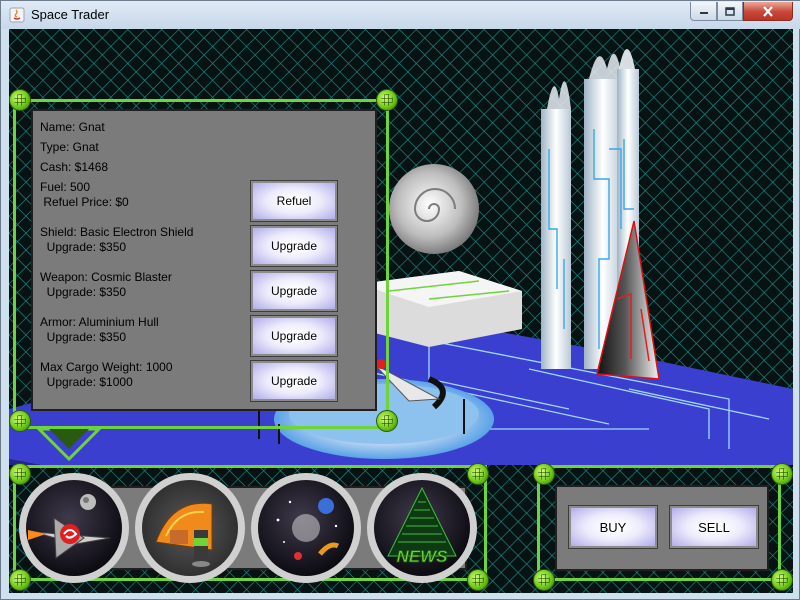 The height and width of the screenshot is (600, 800). I want to click on close-icon, so click(768, 11).